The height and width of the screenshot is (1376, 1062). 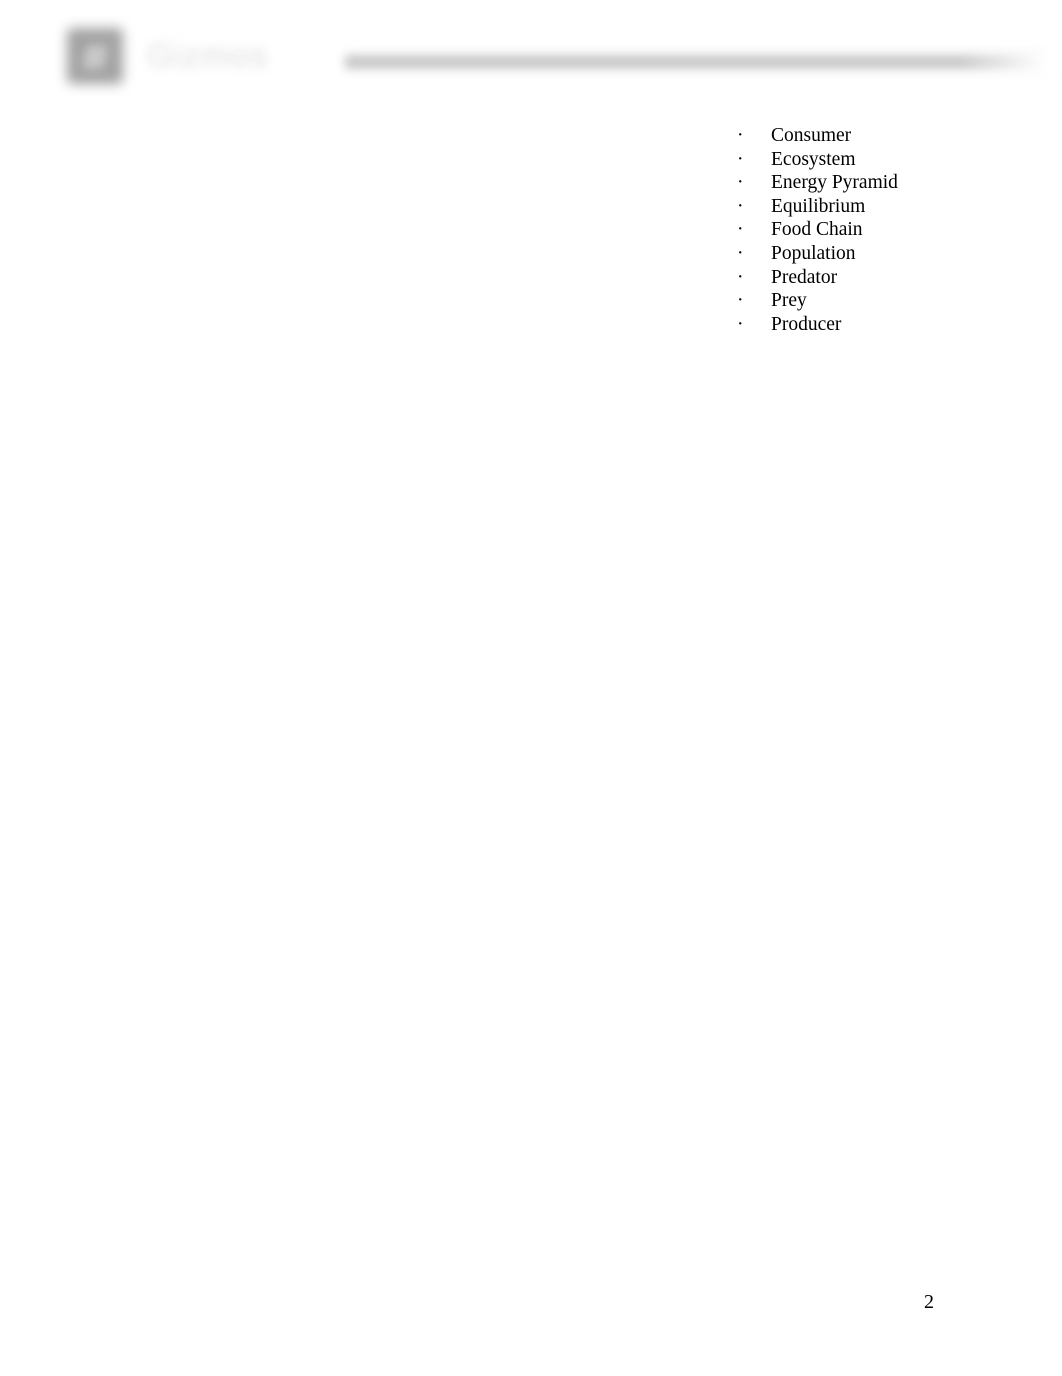 I want to click on list-item-label: Producer, so click(x=806, y=324).